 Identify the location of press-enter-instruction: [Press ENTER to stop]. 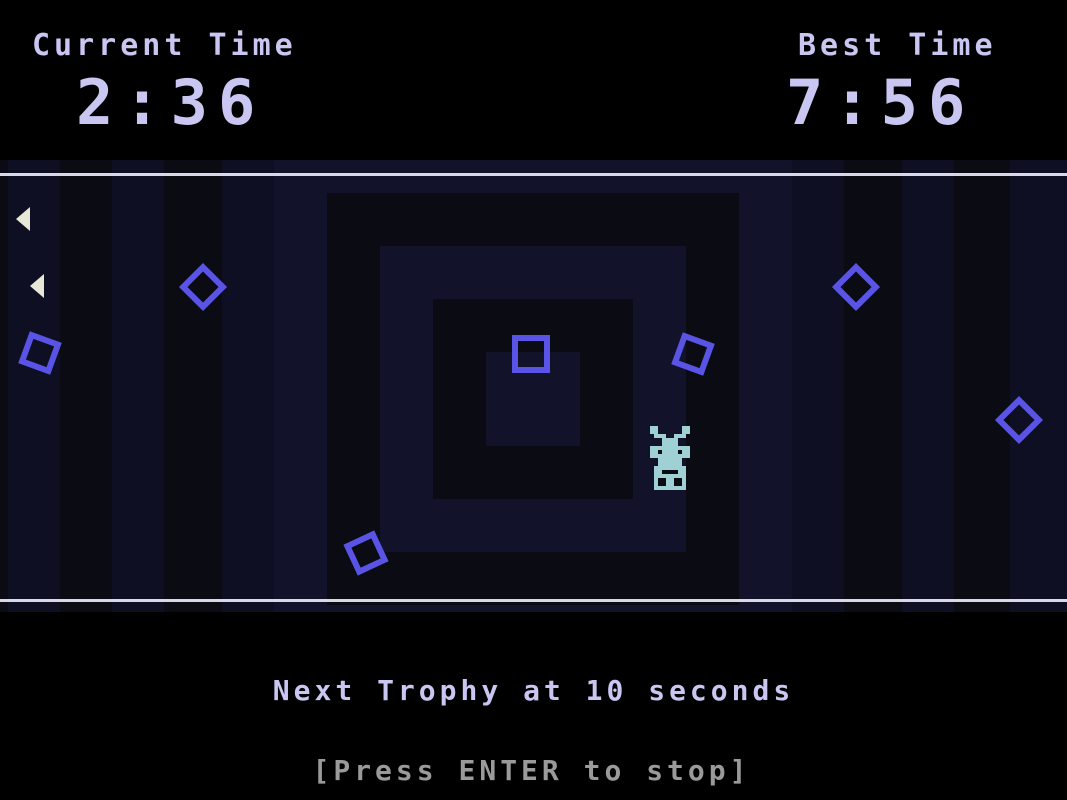
(531, 770).